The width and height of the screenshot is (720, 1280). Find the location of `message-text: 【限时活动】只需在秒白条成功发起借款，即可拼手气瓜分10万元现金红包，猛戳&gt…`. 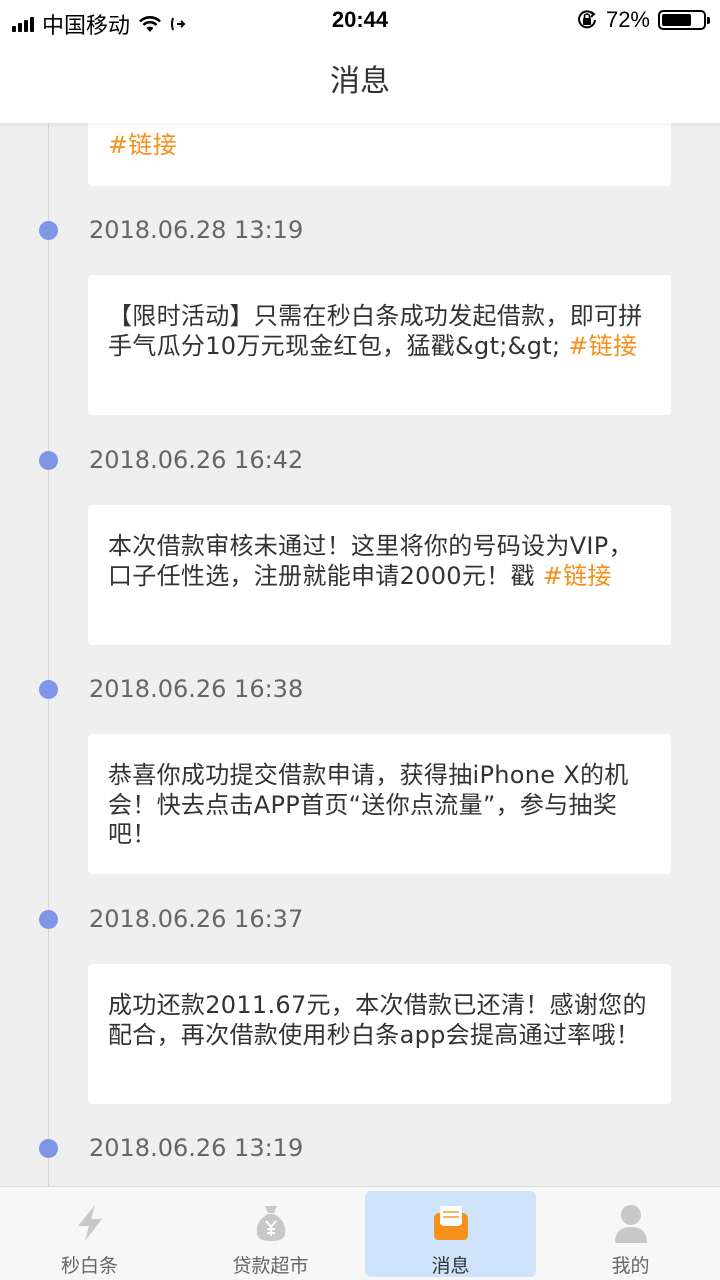

message-text: 【限时活动】只需在秒白条成功发起借款，即可拼手气瓜分10万元现金红包，猛戳&gt… is located at coordinates (375, 331).